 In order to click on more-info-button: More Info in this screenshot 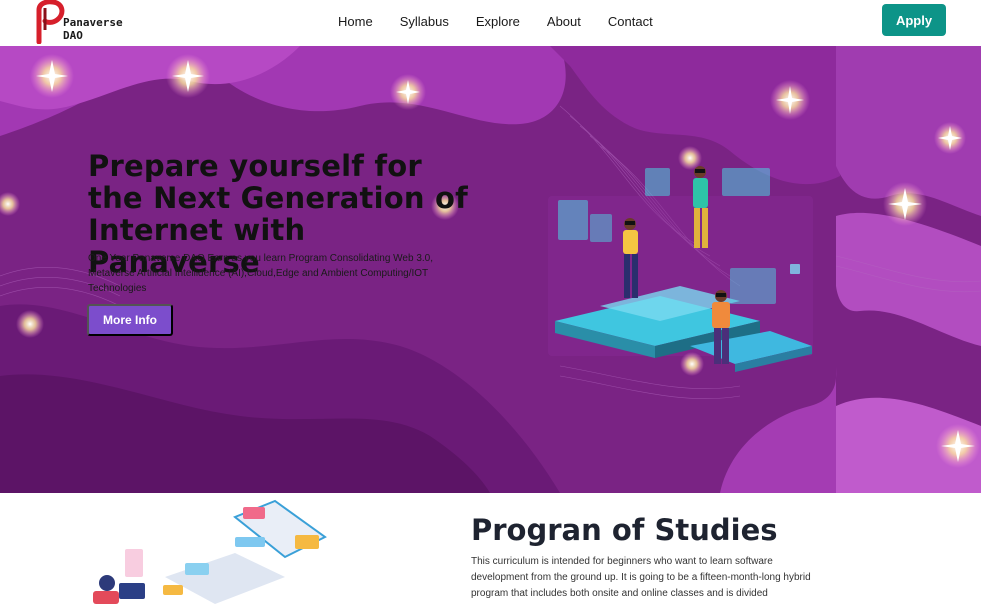, I will do `click(130, 320)`.